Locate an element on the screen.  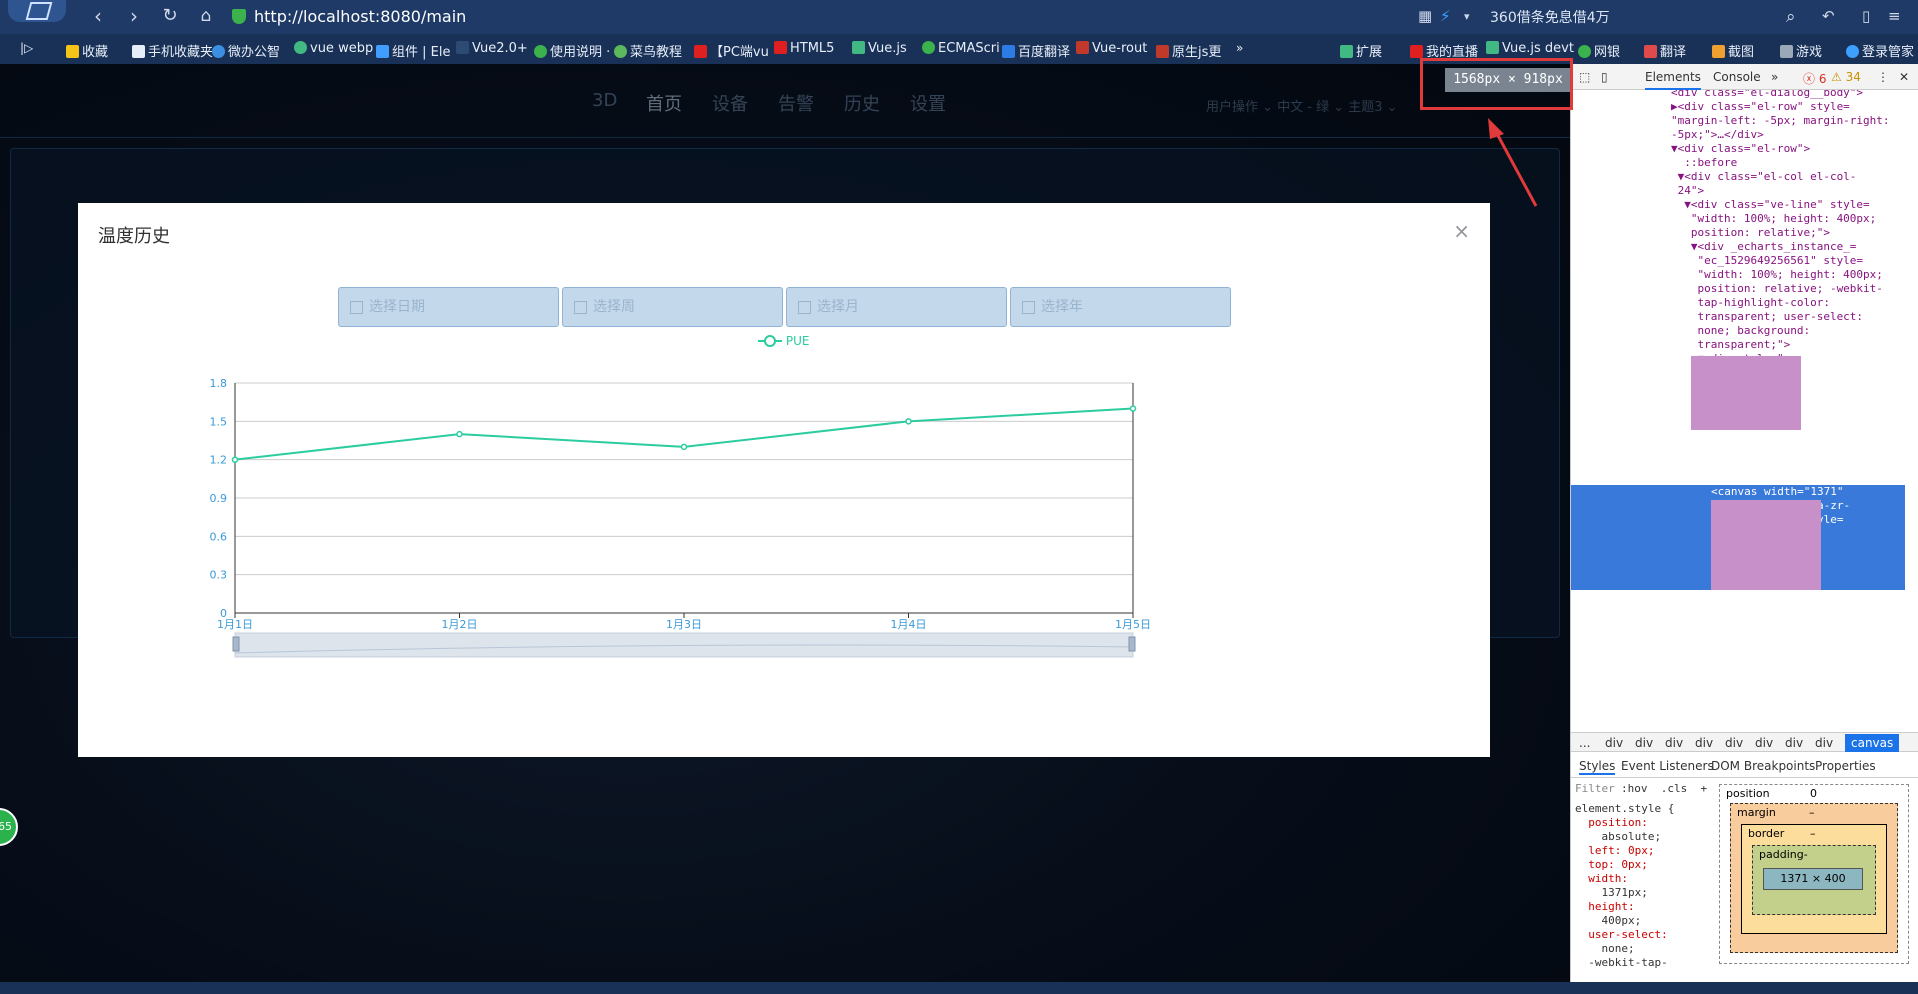
bookmark-right-item: 网银 is located at coordinates (1599, 50).